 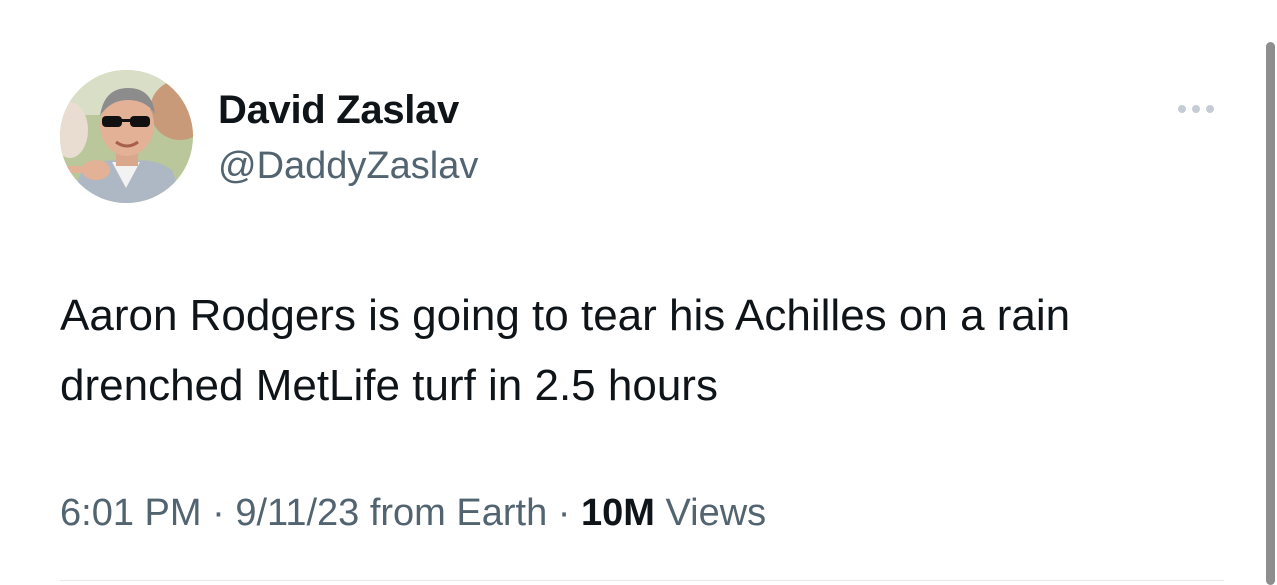 I want to click on tweet-meta: 6:01 PM · 9/11/23 from Earth · 10M Views, so click(x=413, y=513).